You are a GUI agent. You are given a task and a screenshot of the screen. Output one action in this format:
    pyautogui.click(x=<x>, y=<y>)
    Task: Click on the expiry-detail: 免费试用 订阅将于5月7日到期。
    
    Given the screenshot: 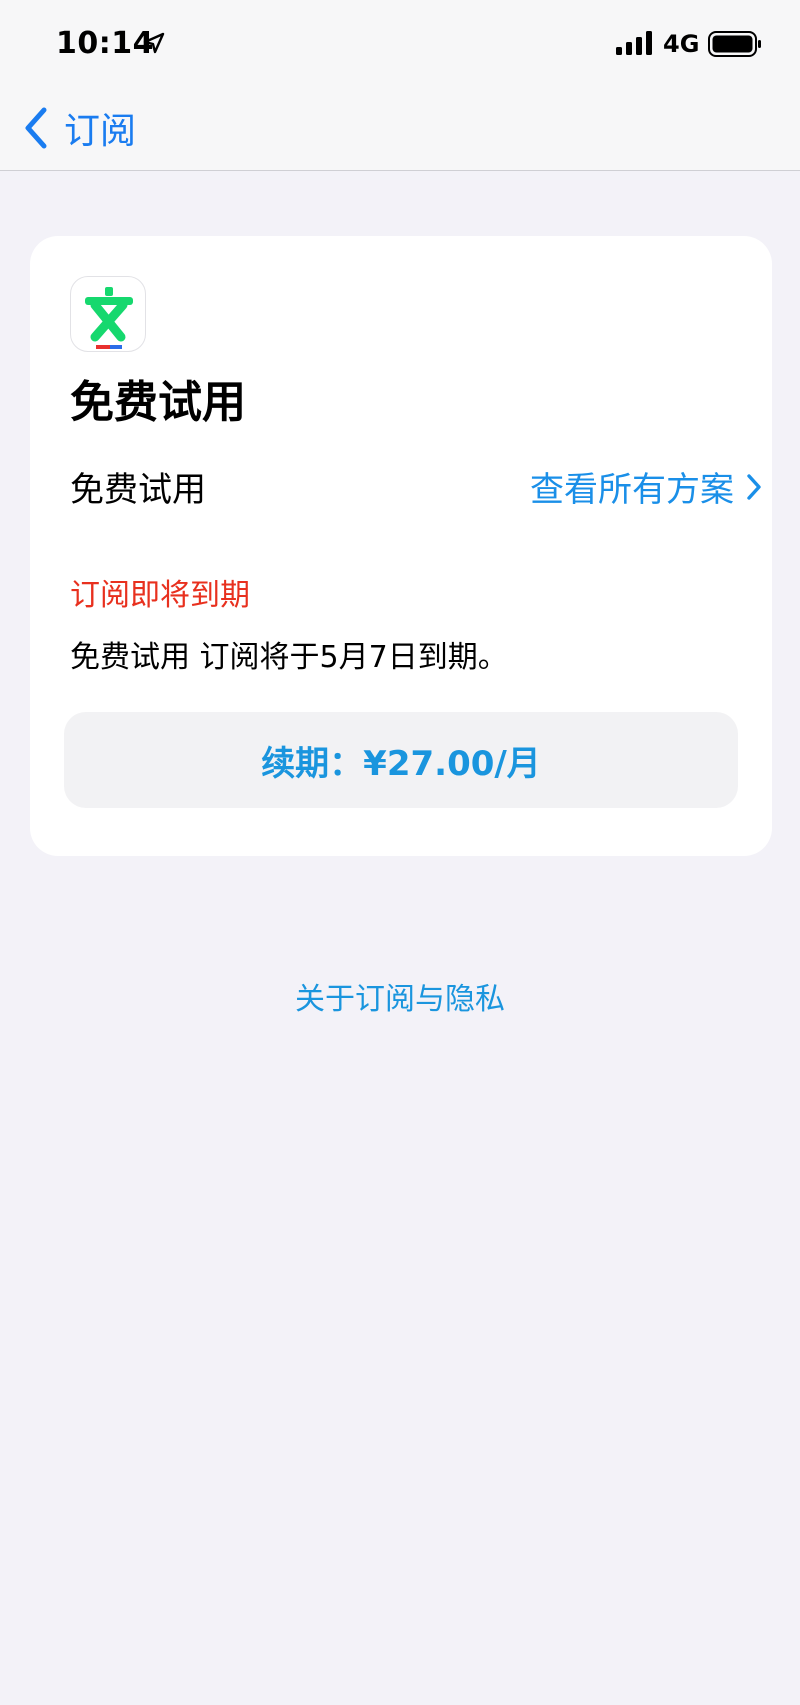 What is the action you would take?
    pyautogui.click(x=289, y=657)
    